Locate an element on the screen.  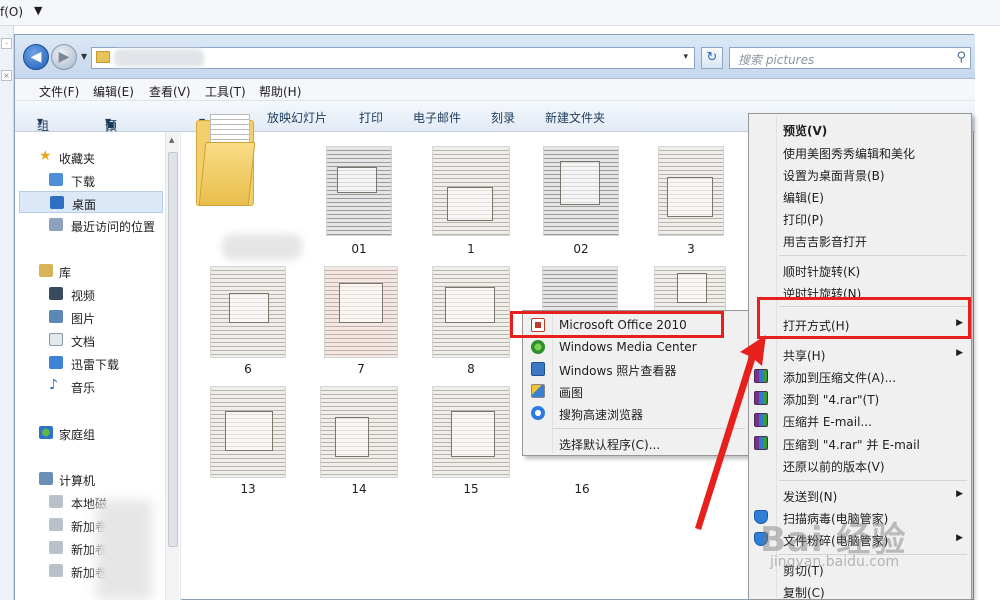
nav-libraries: 库 is located at coordinates (90, 271).